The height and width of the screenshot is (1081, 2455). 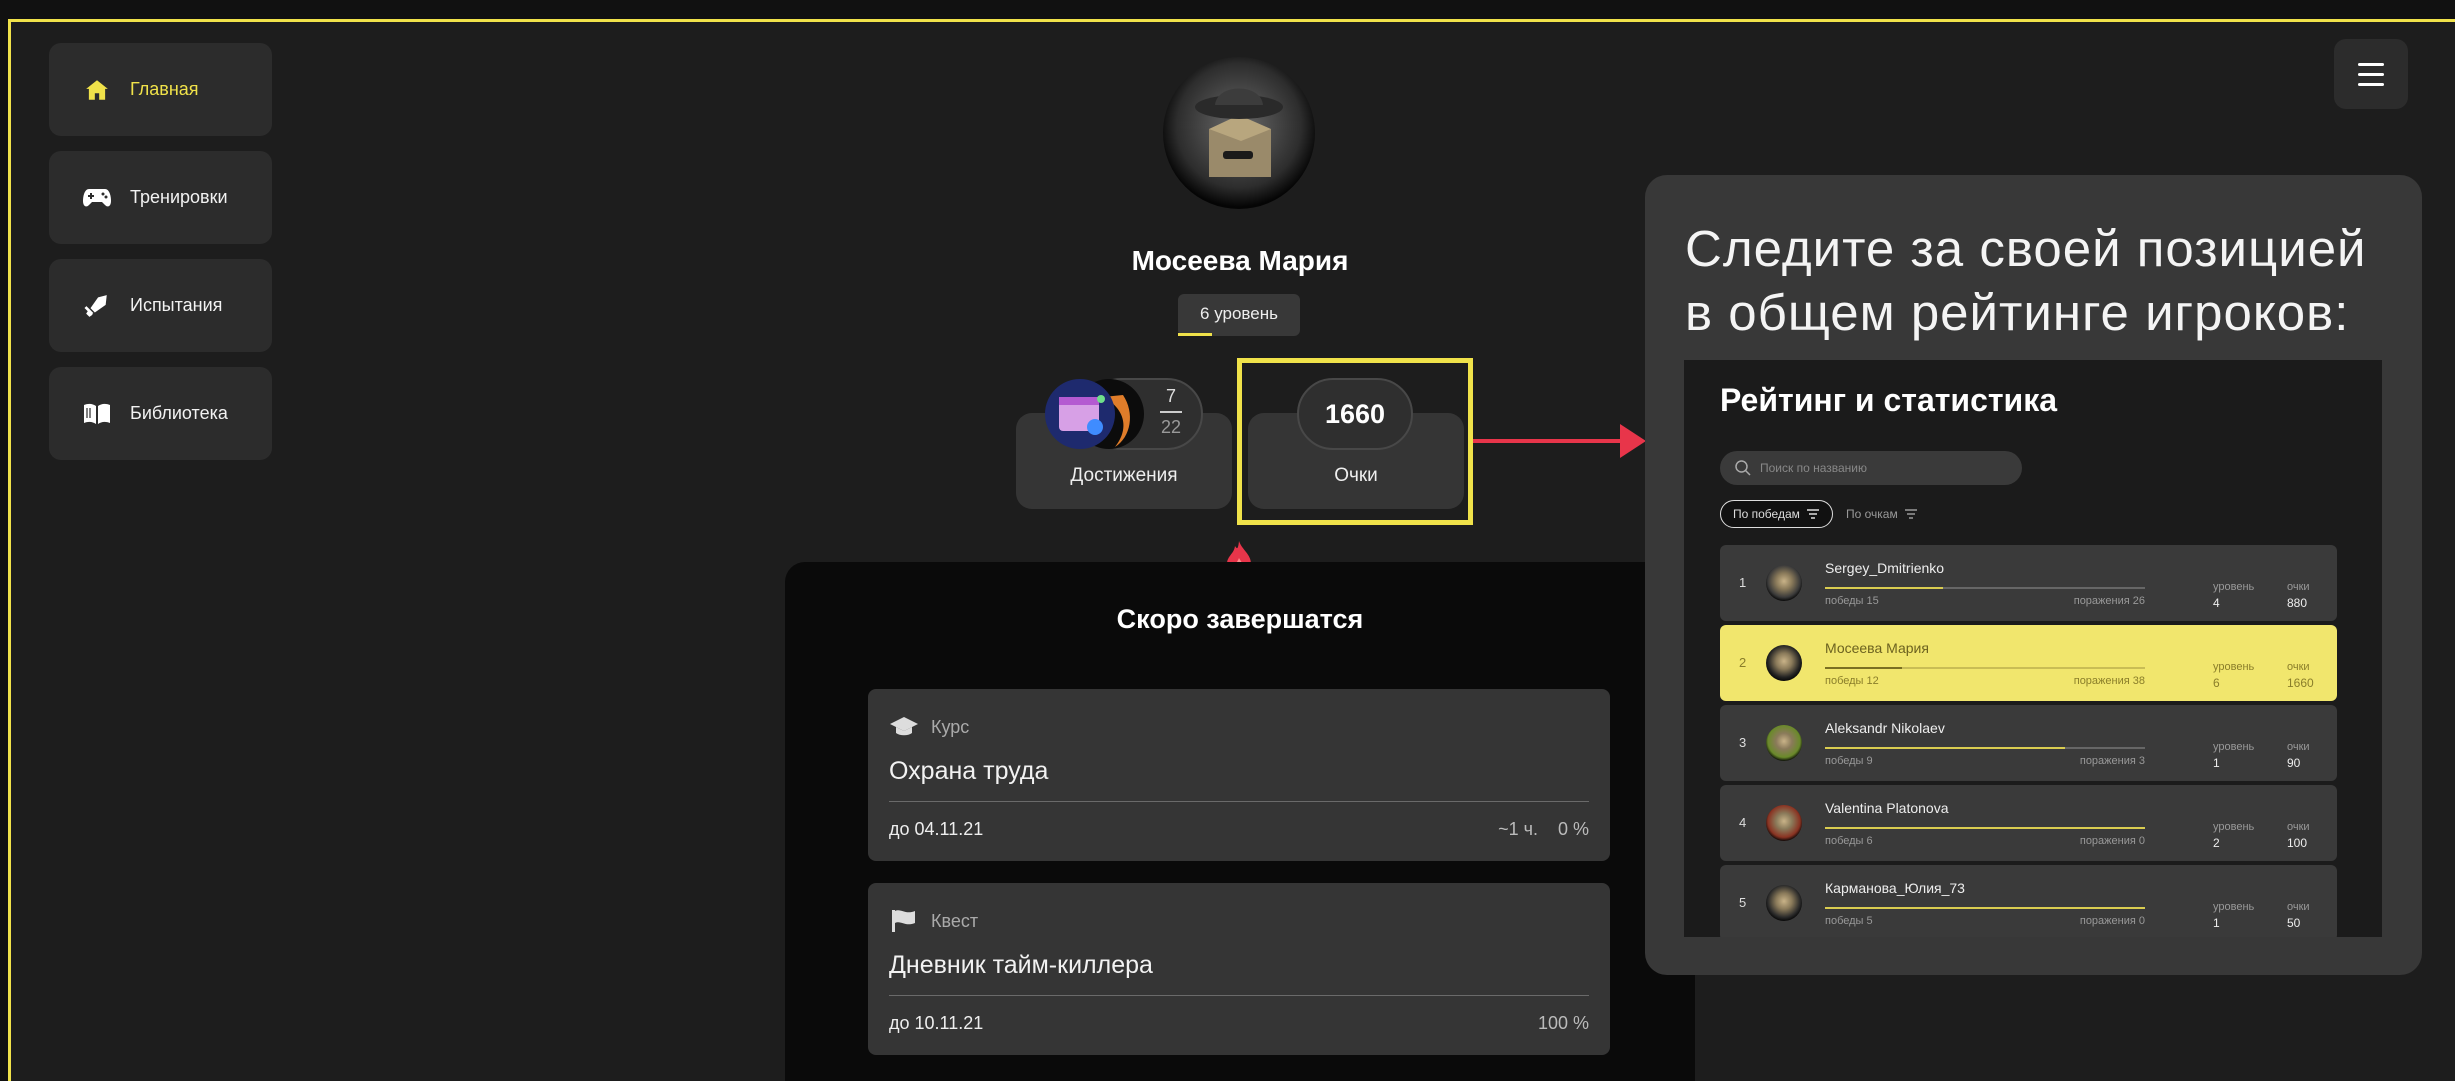 What do you see at coordinates (1170, 396) in the screenshot?
I see `achievements-earned: 7` at bounding box center [1170, 396].